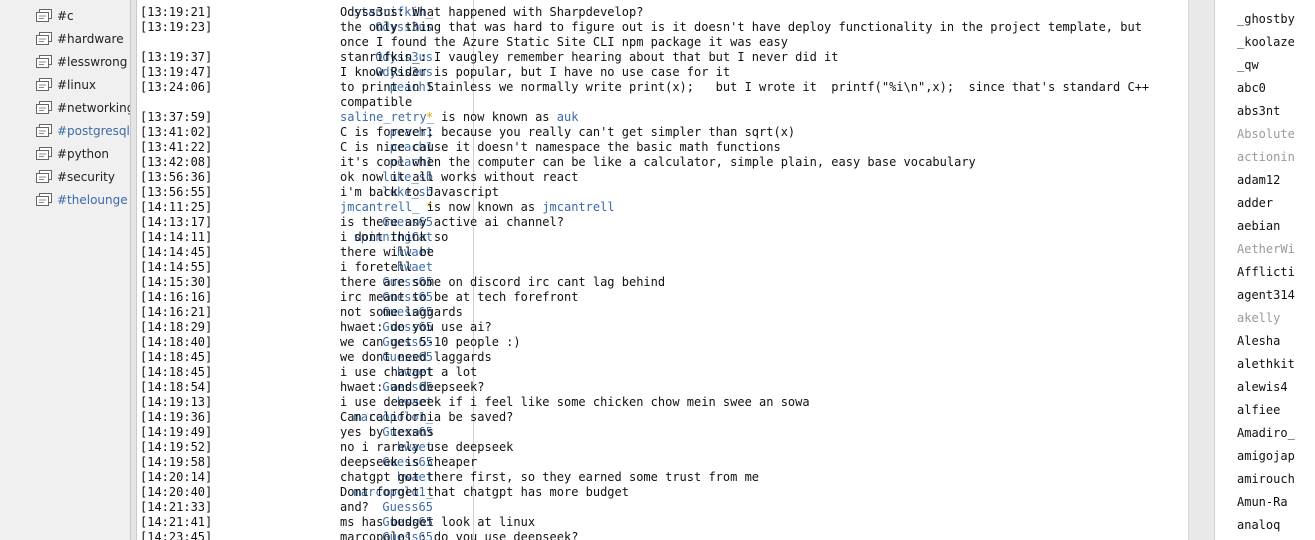 The width and height of the screenshot is (1315, 540). What do you see at coordinates (1201, 270) in the screenshot?
I see `chat-scrollbar` at bounding box center [1201, 270].